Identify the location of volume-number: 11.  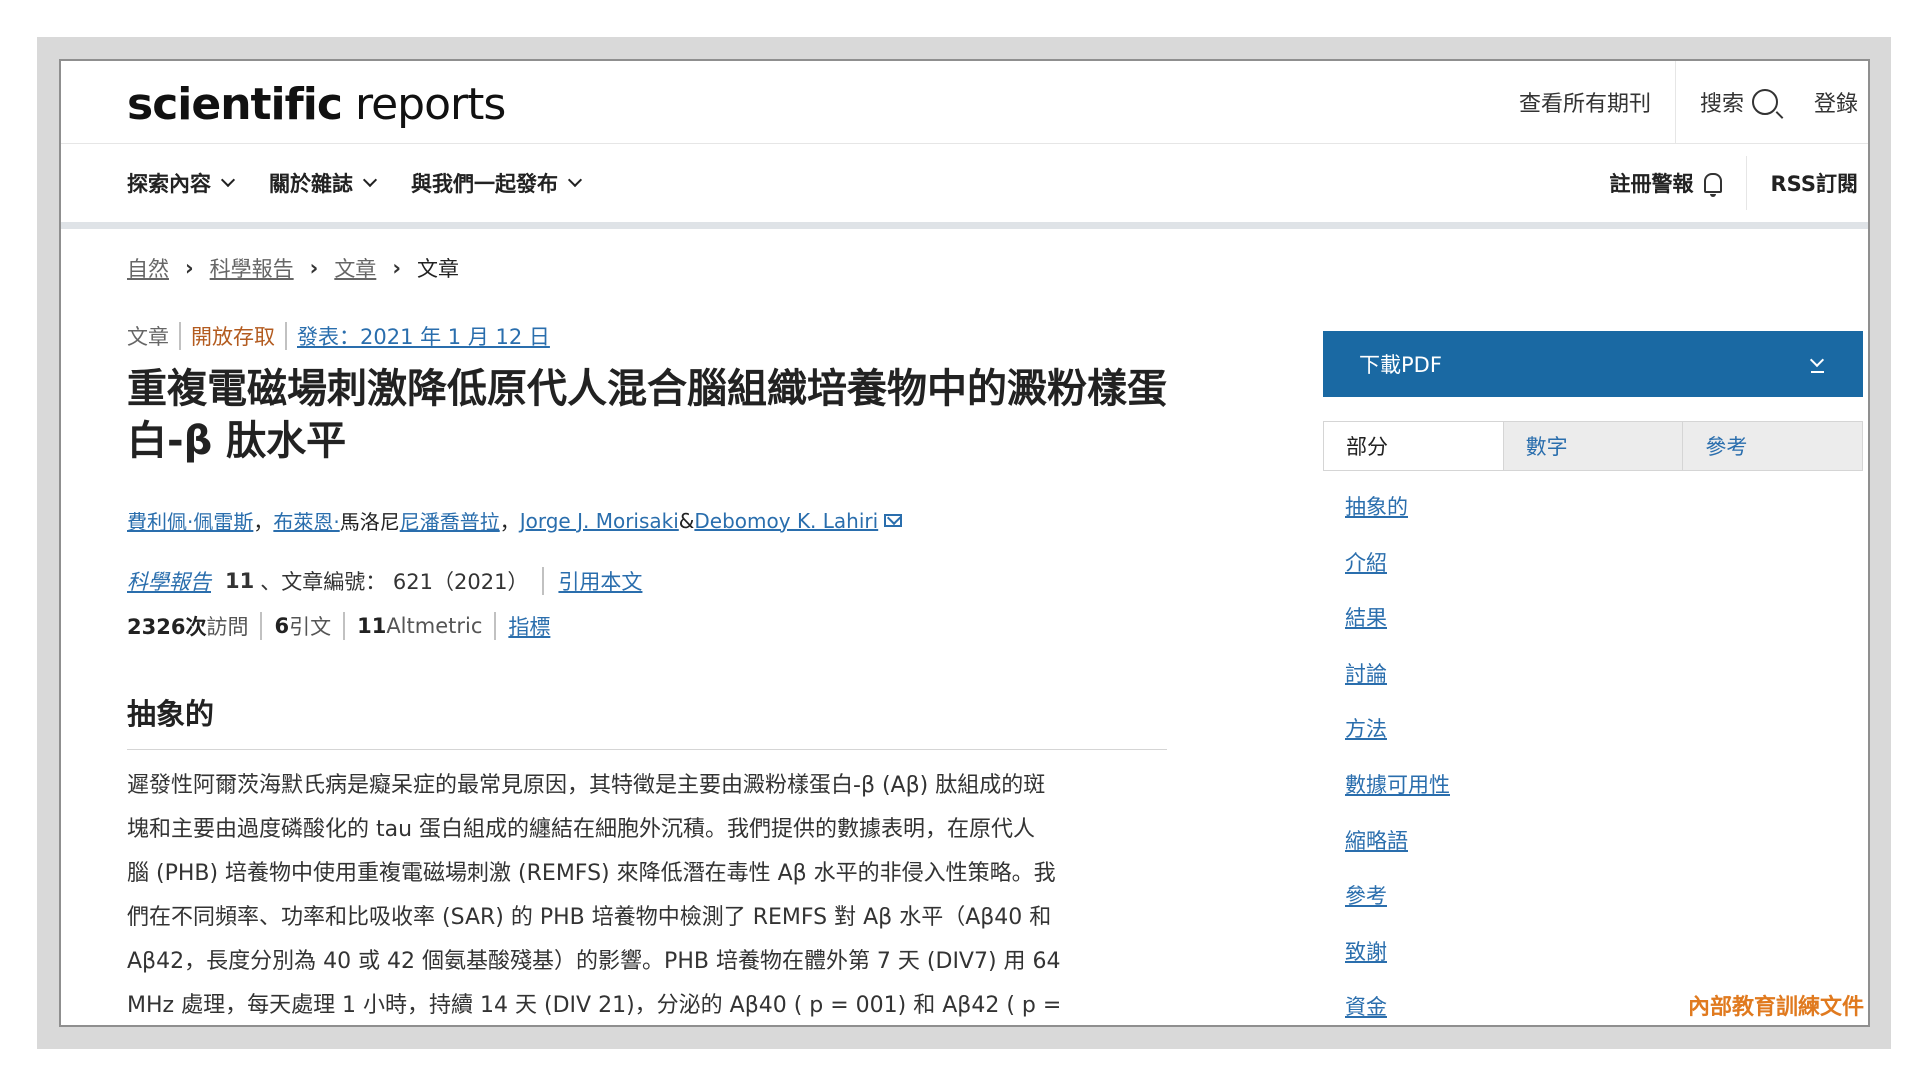
(240, 581).